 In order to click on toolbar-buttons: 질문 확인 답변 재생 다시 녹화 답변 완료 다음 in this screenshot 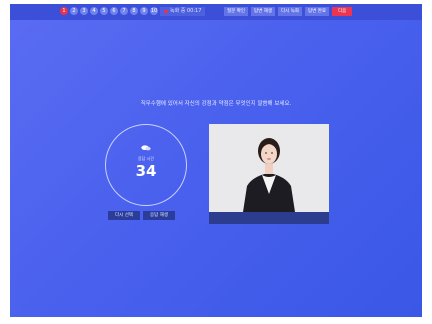, I will do `click(288, 11)`.